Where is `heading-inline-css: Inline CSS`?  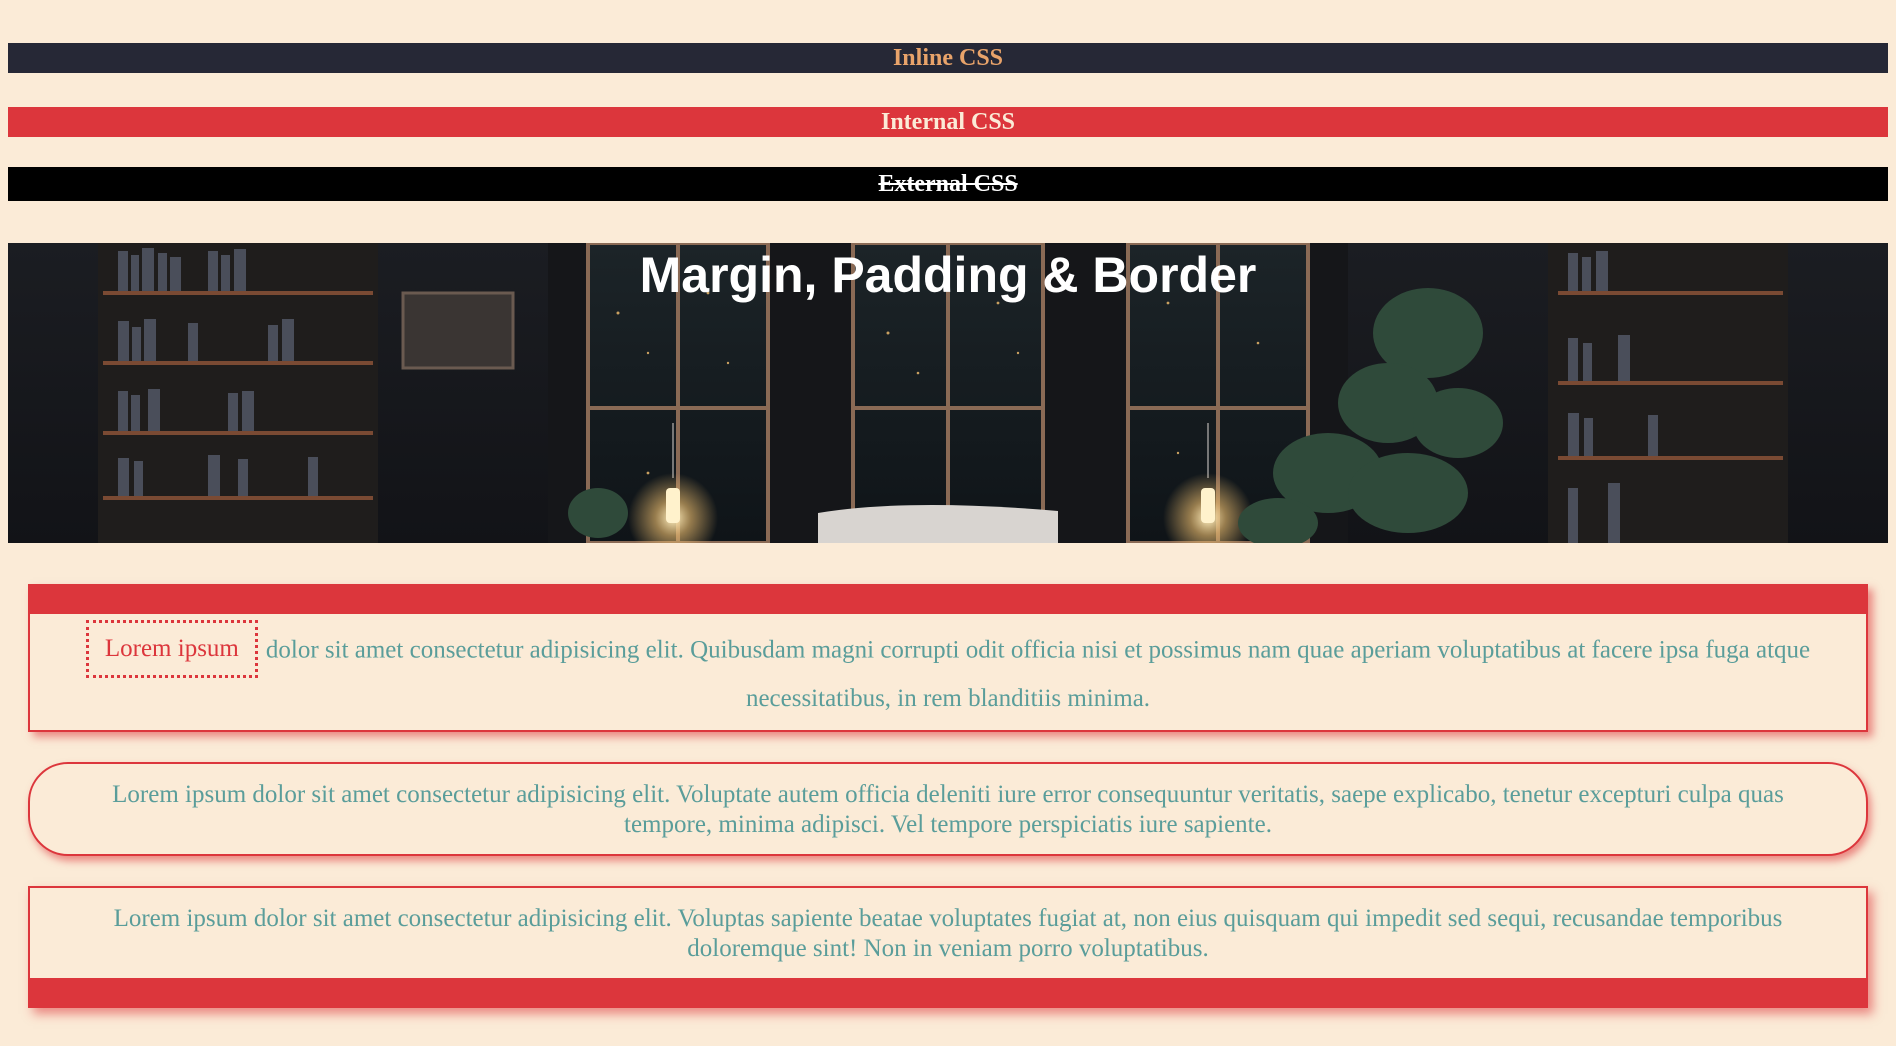 heading-inline-css: Inline CSS is located at coordinates (948, 58).